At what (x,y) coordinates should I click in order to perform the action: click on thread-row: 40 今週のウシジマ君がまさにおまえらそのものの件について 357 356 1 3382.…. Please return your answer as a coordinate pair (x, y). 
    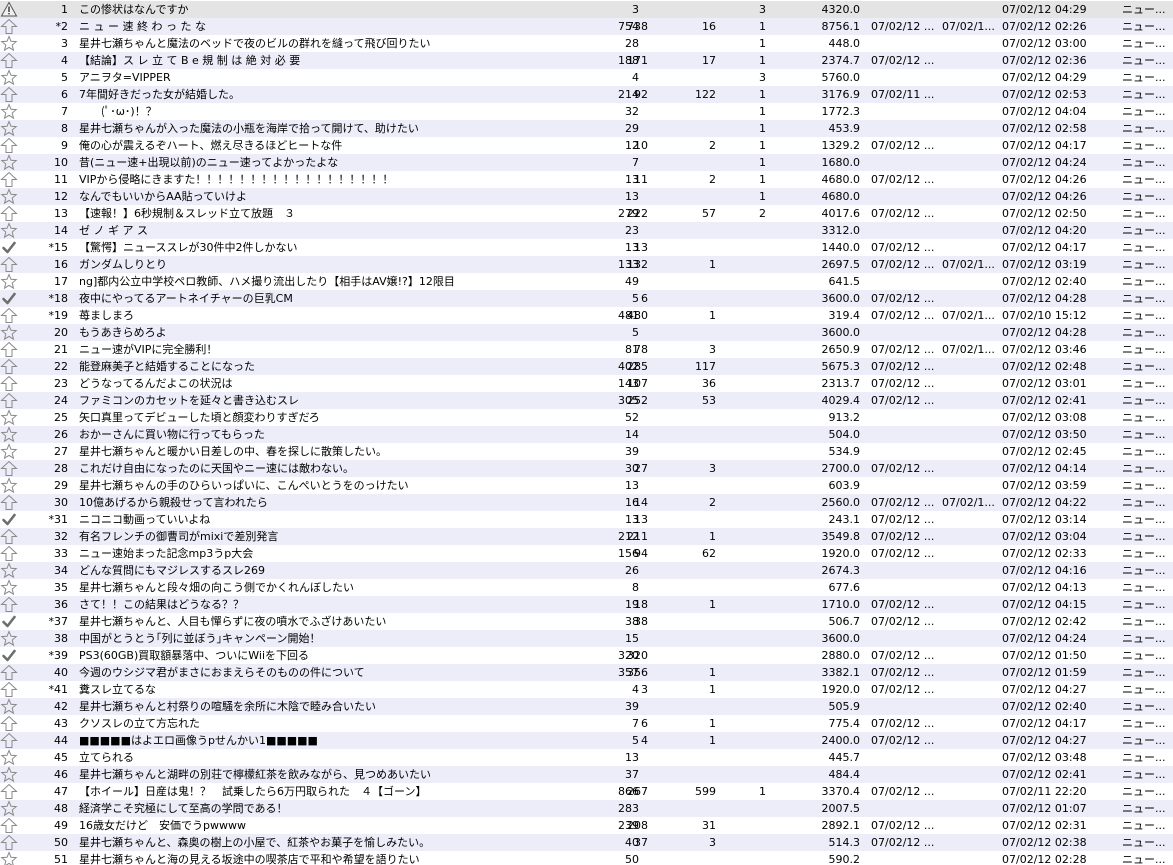
    Looking at the image, I should click on (586, 672).